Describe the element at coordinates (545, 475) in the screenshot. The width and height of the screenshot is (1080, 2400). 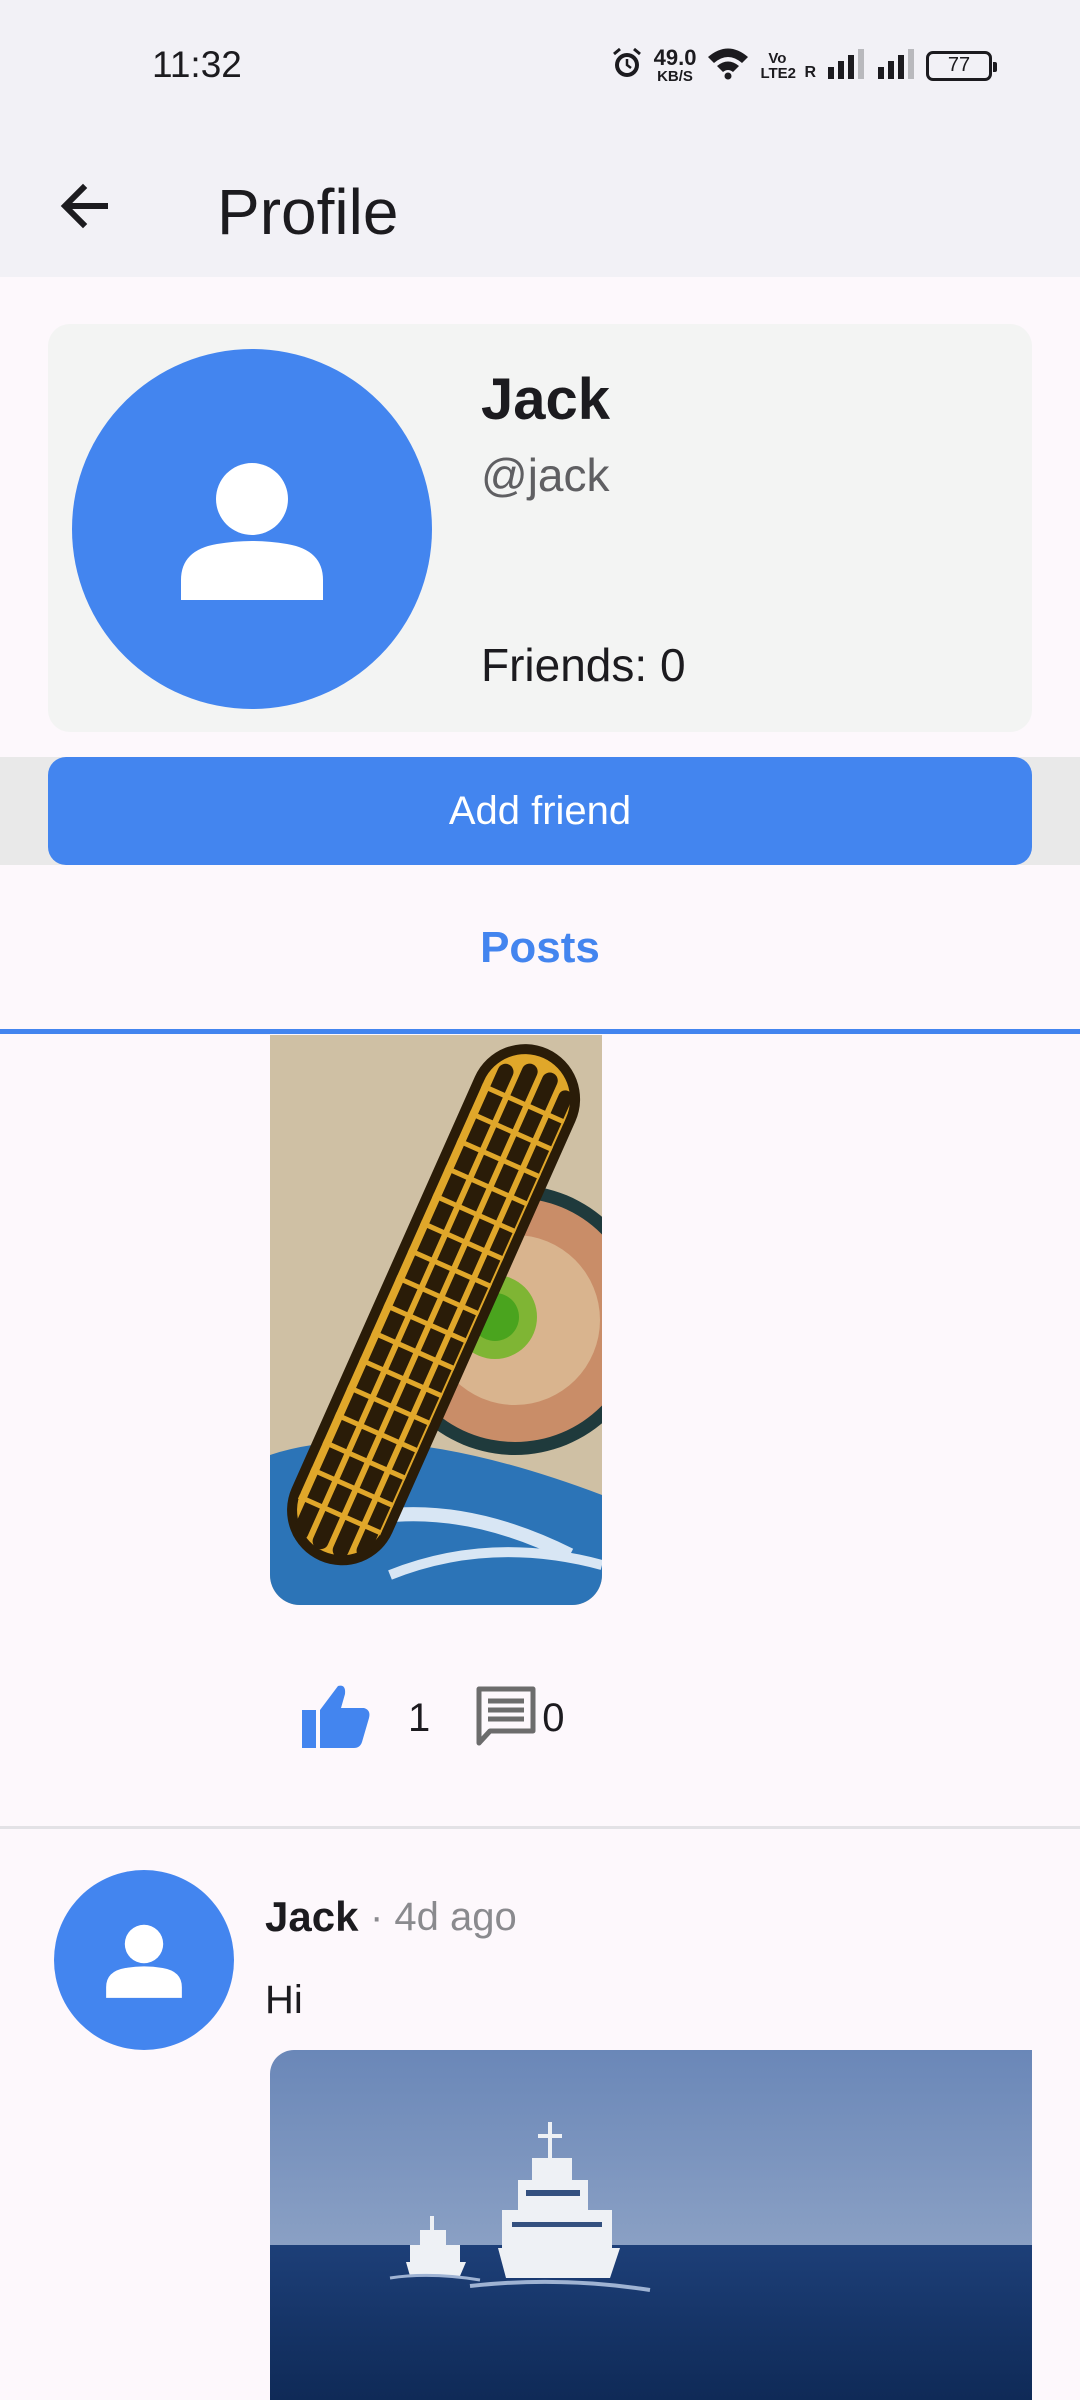
I see `profile-handle: @jack` at that location.